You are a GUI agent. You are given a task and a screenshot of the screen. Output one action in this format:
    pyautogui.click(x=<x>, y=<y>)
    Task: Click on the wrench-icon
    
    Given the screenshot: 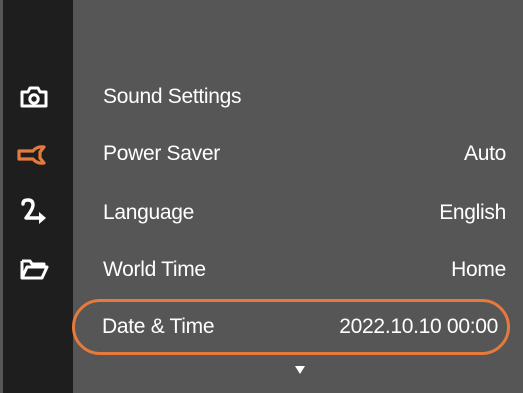 What is the action you would take?
    pyautogui.click(x=31, y=155)
    